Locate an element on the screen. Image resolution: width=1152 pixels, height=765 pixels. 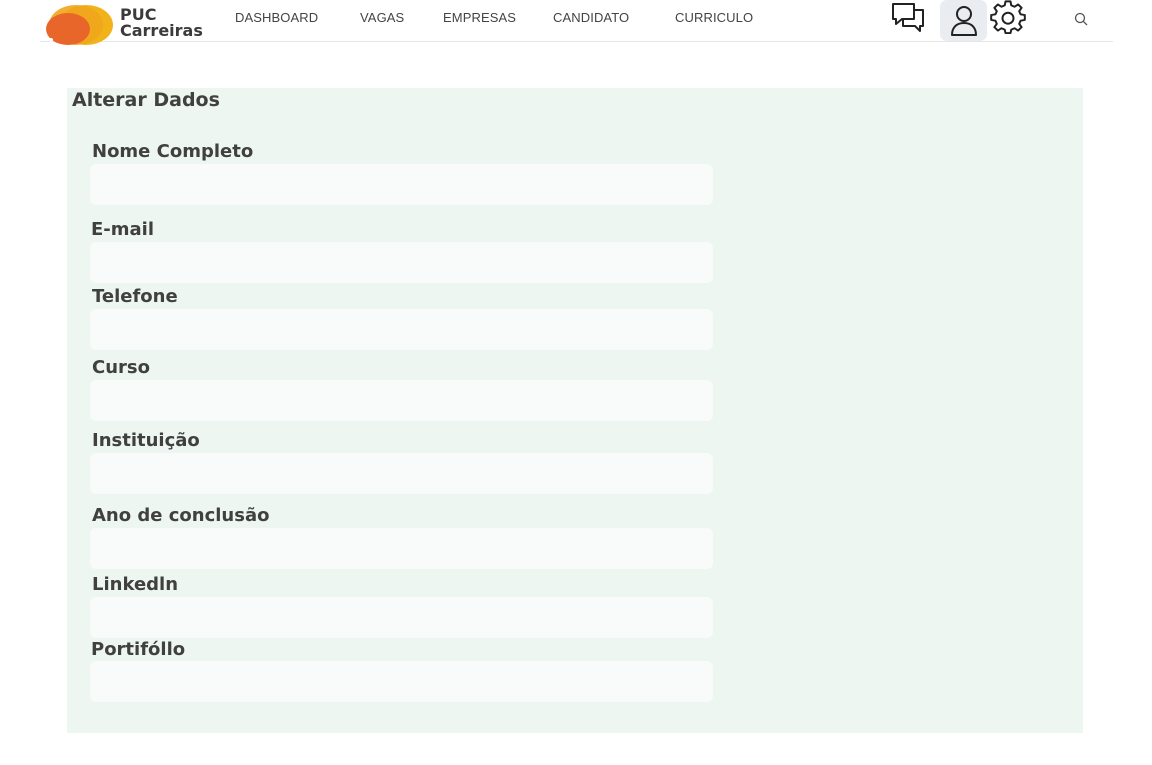
gear-icon is located at coordinates (1008, 17).